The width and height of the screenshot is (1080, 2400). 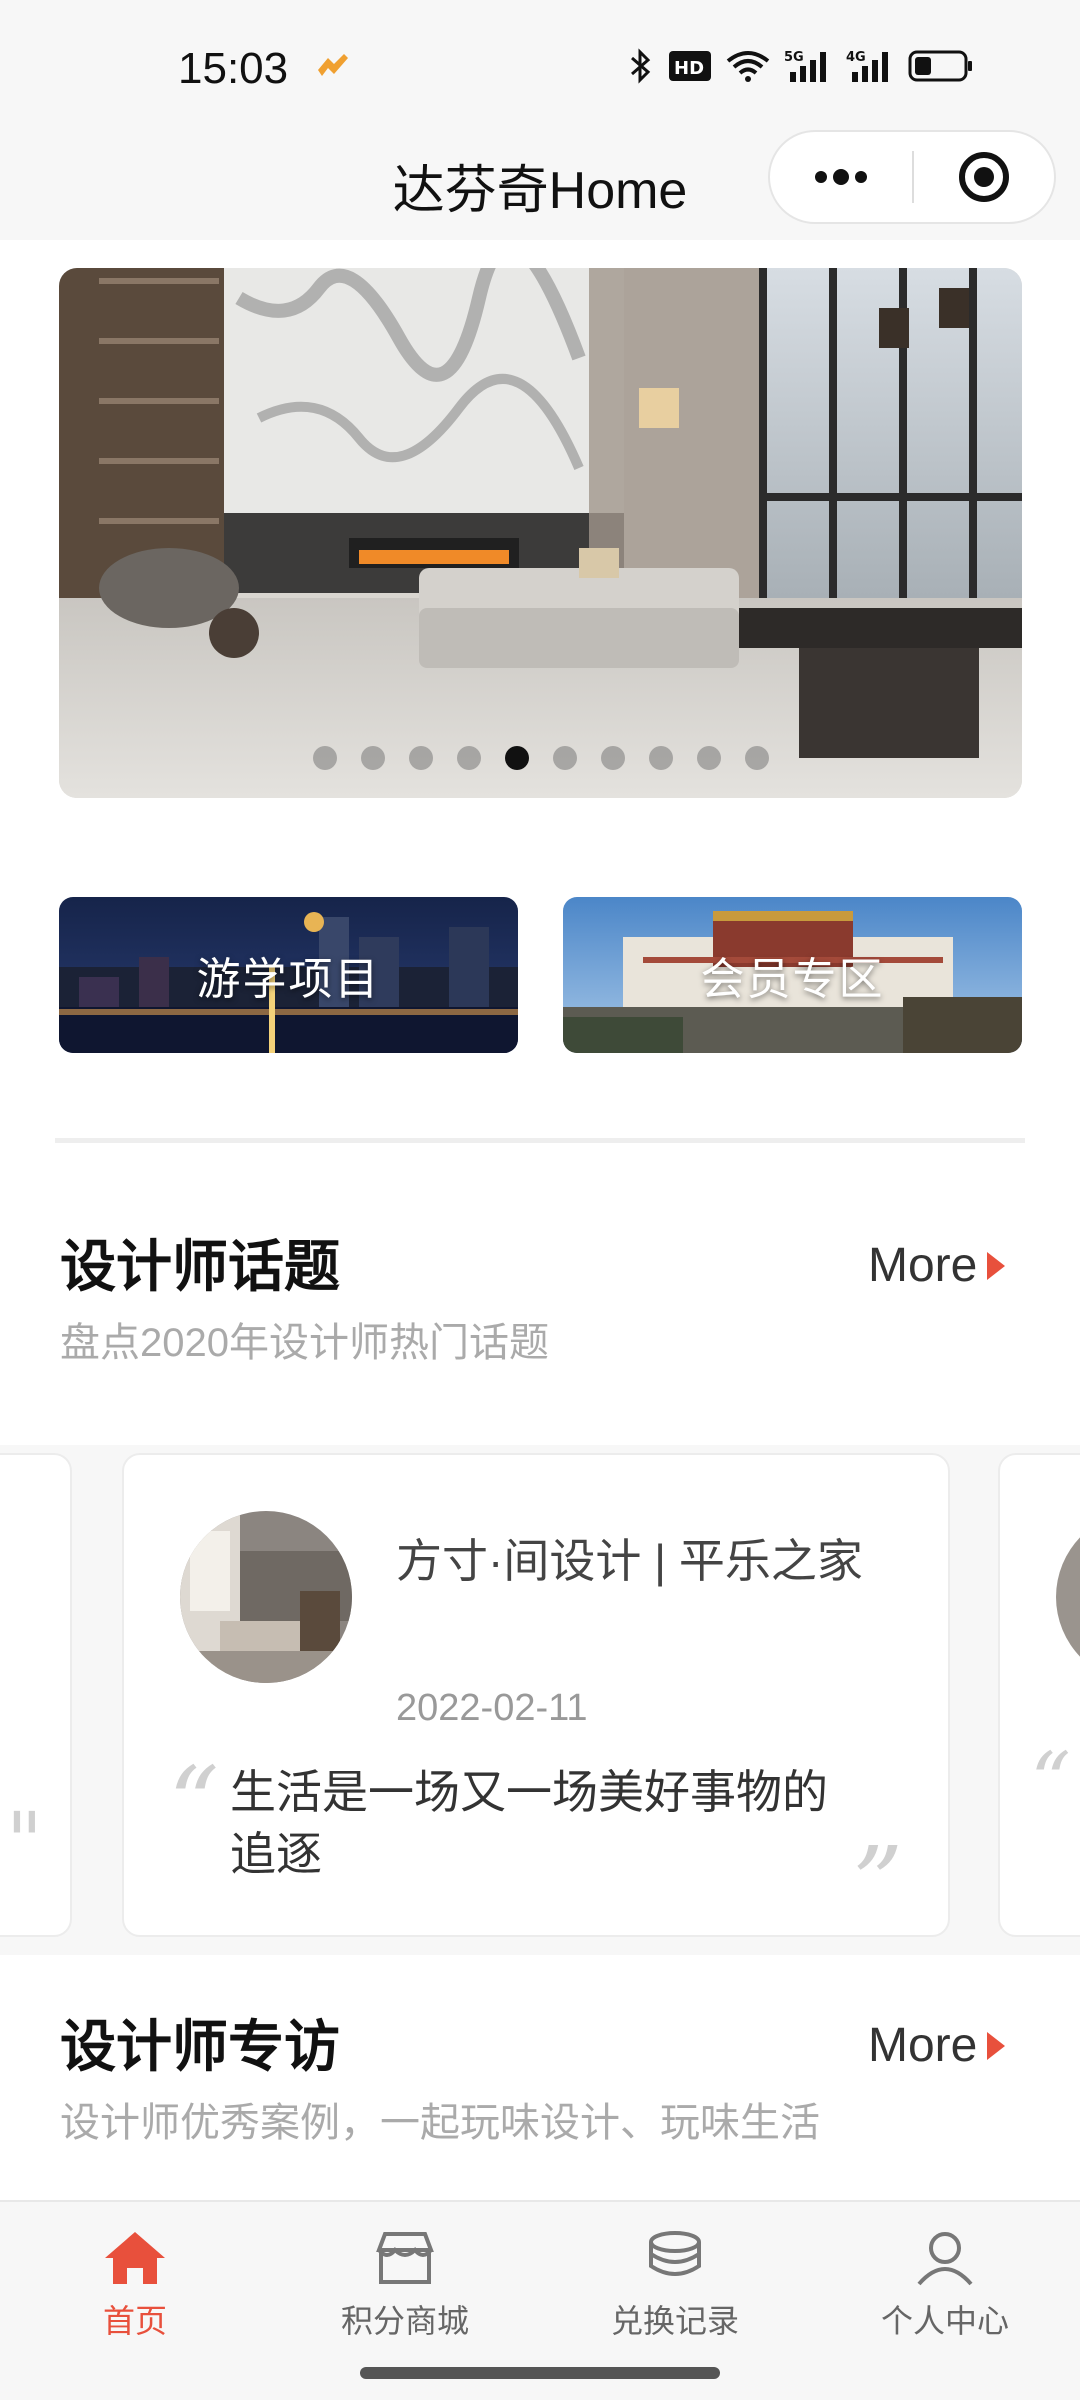 I want to click on tab-redeem-history: 兑换记录, so click(x=675, y=2276).